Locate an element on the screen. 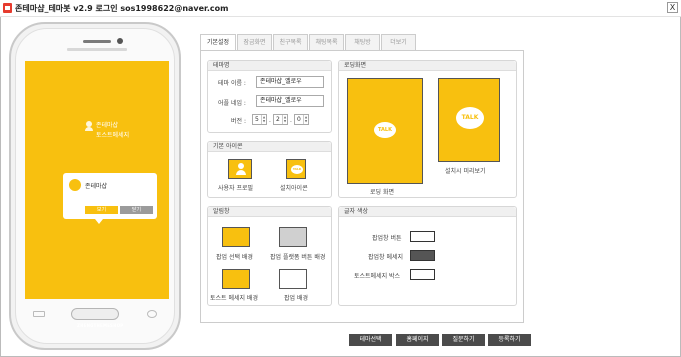  popup-view-button: 보기 is located at coordinates (101, 210).